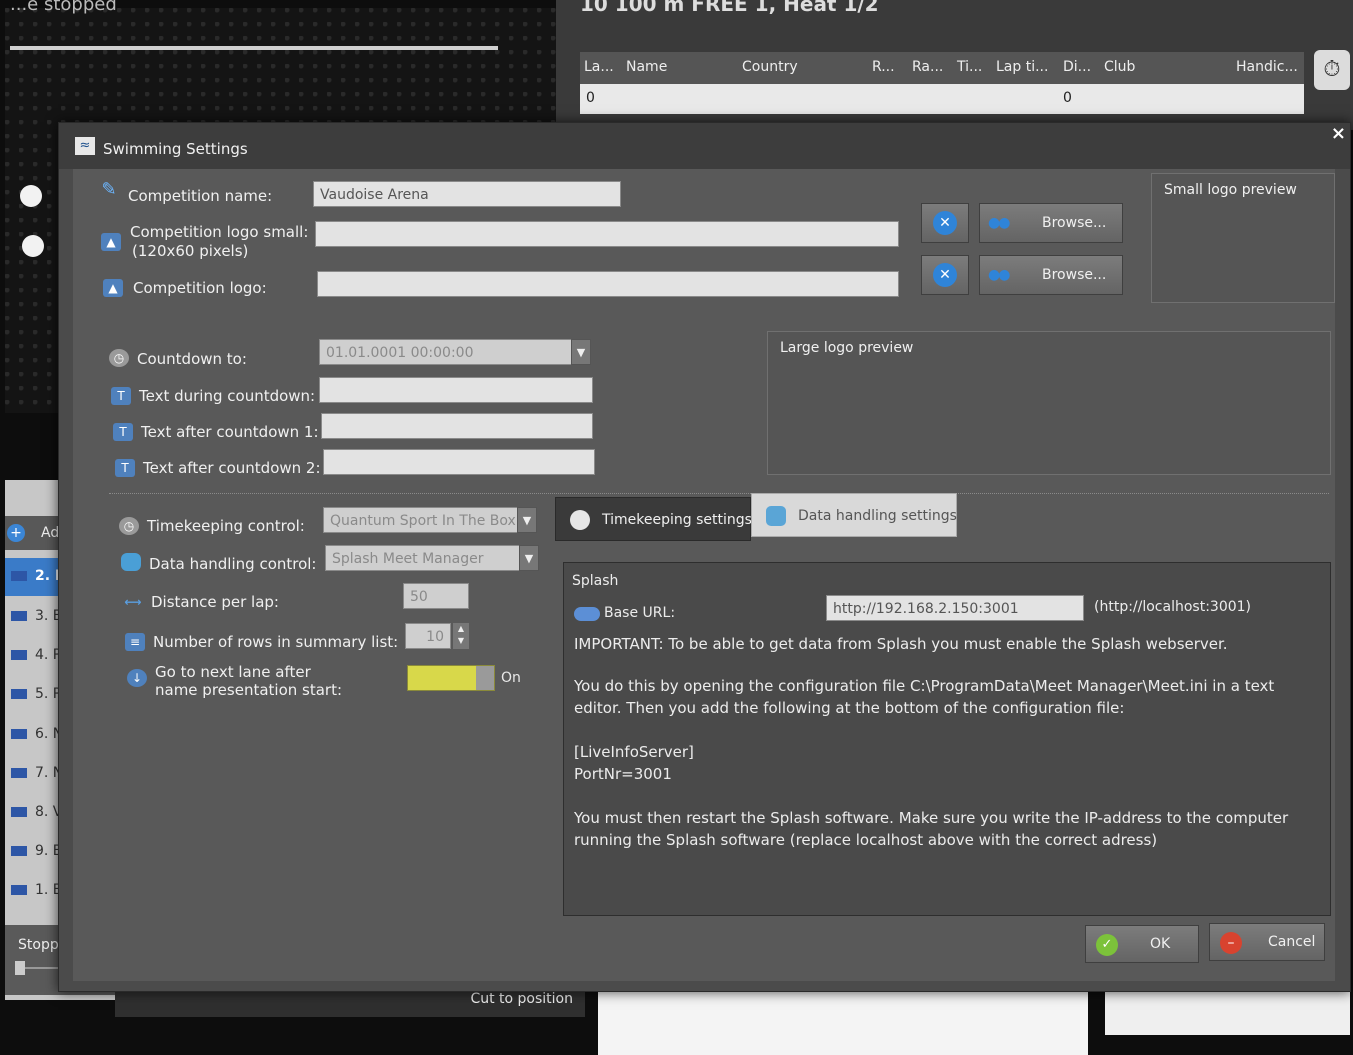 This screenshot has height=1055, width=1353. Describe the element at coordinates (595, 581) in the screenshot. I see `splash-group-label: Splash` at that location.